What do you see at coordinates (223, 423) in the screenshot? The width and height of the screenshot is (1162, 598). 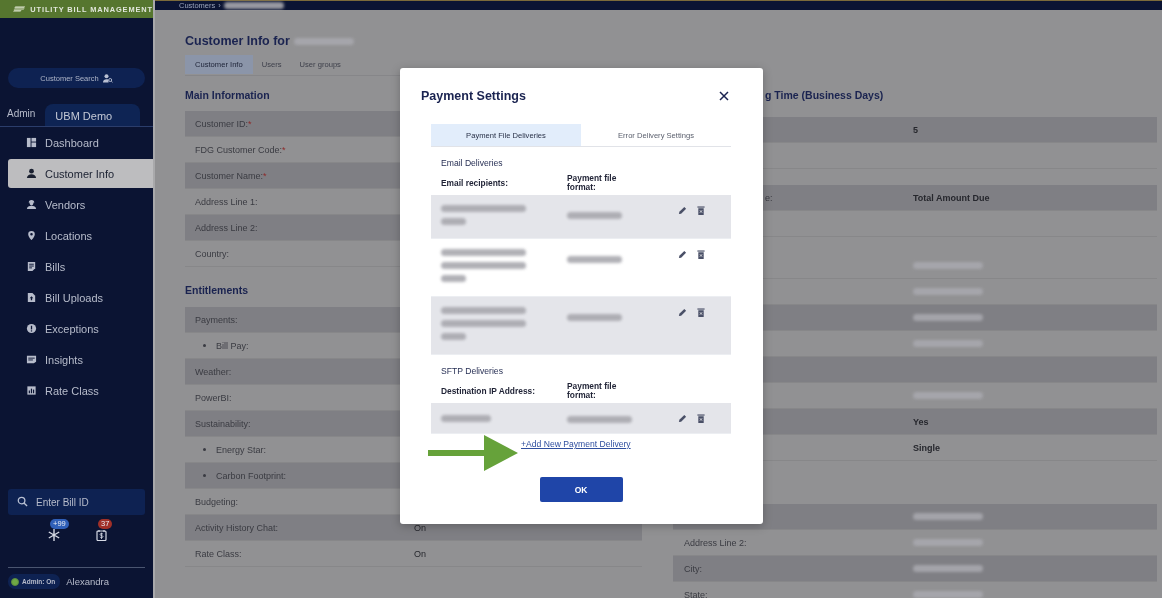 I see `field-label: Sustainability:` at bounding box center [223, 423].